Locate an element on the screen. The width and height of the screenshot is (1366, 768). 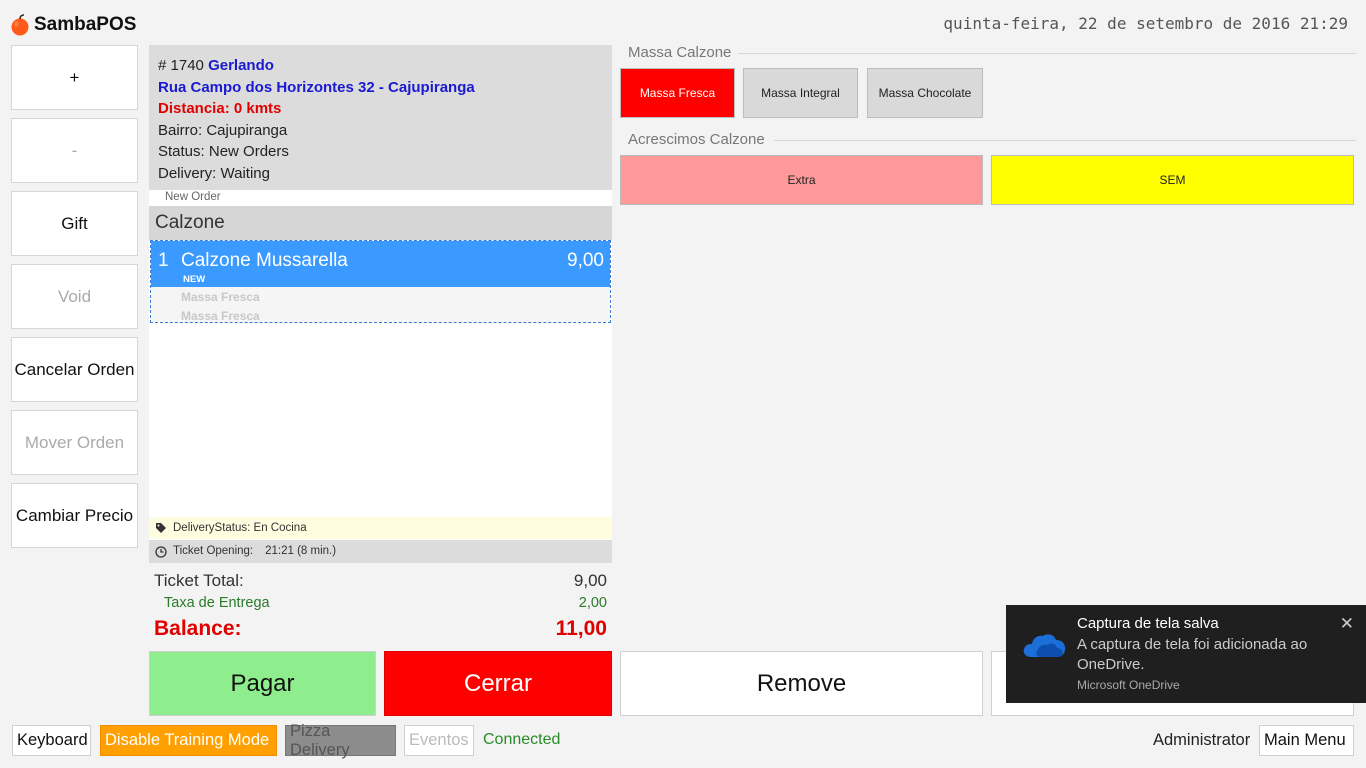
order-qty: 1 is located at coordinates (163, 260).